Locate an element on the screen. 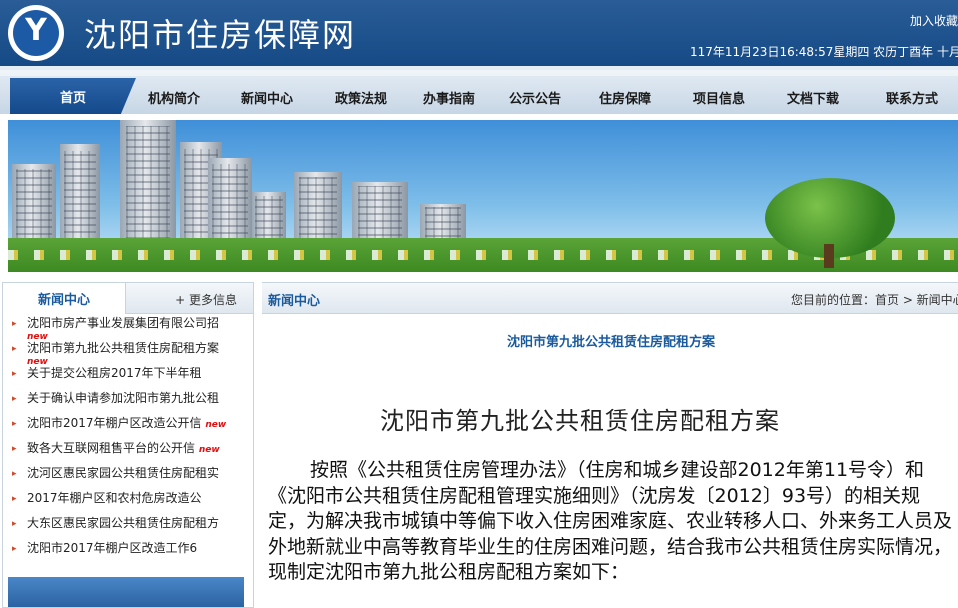 The width and height of the screenshot is (958, 608). site-logo: Y is located at coordinates (36, 33).